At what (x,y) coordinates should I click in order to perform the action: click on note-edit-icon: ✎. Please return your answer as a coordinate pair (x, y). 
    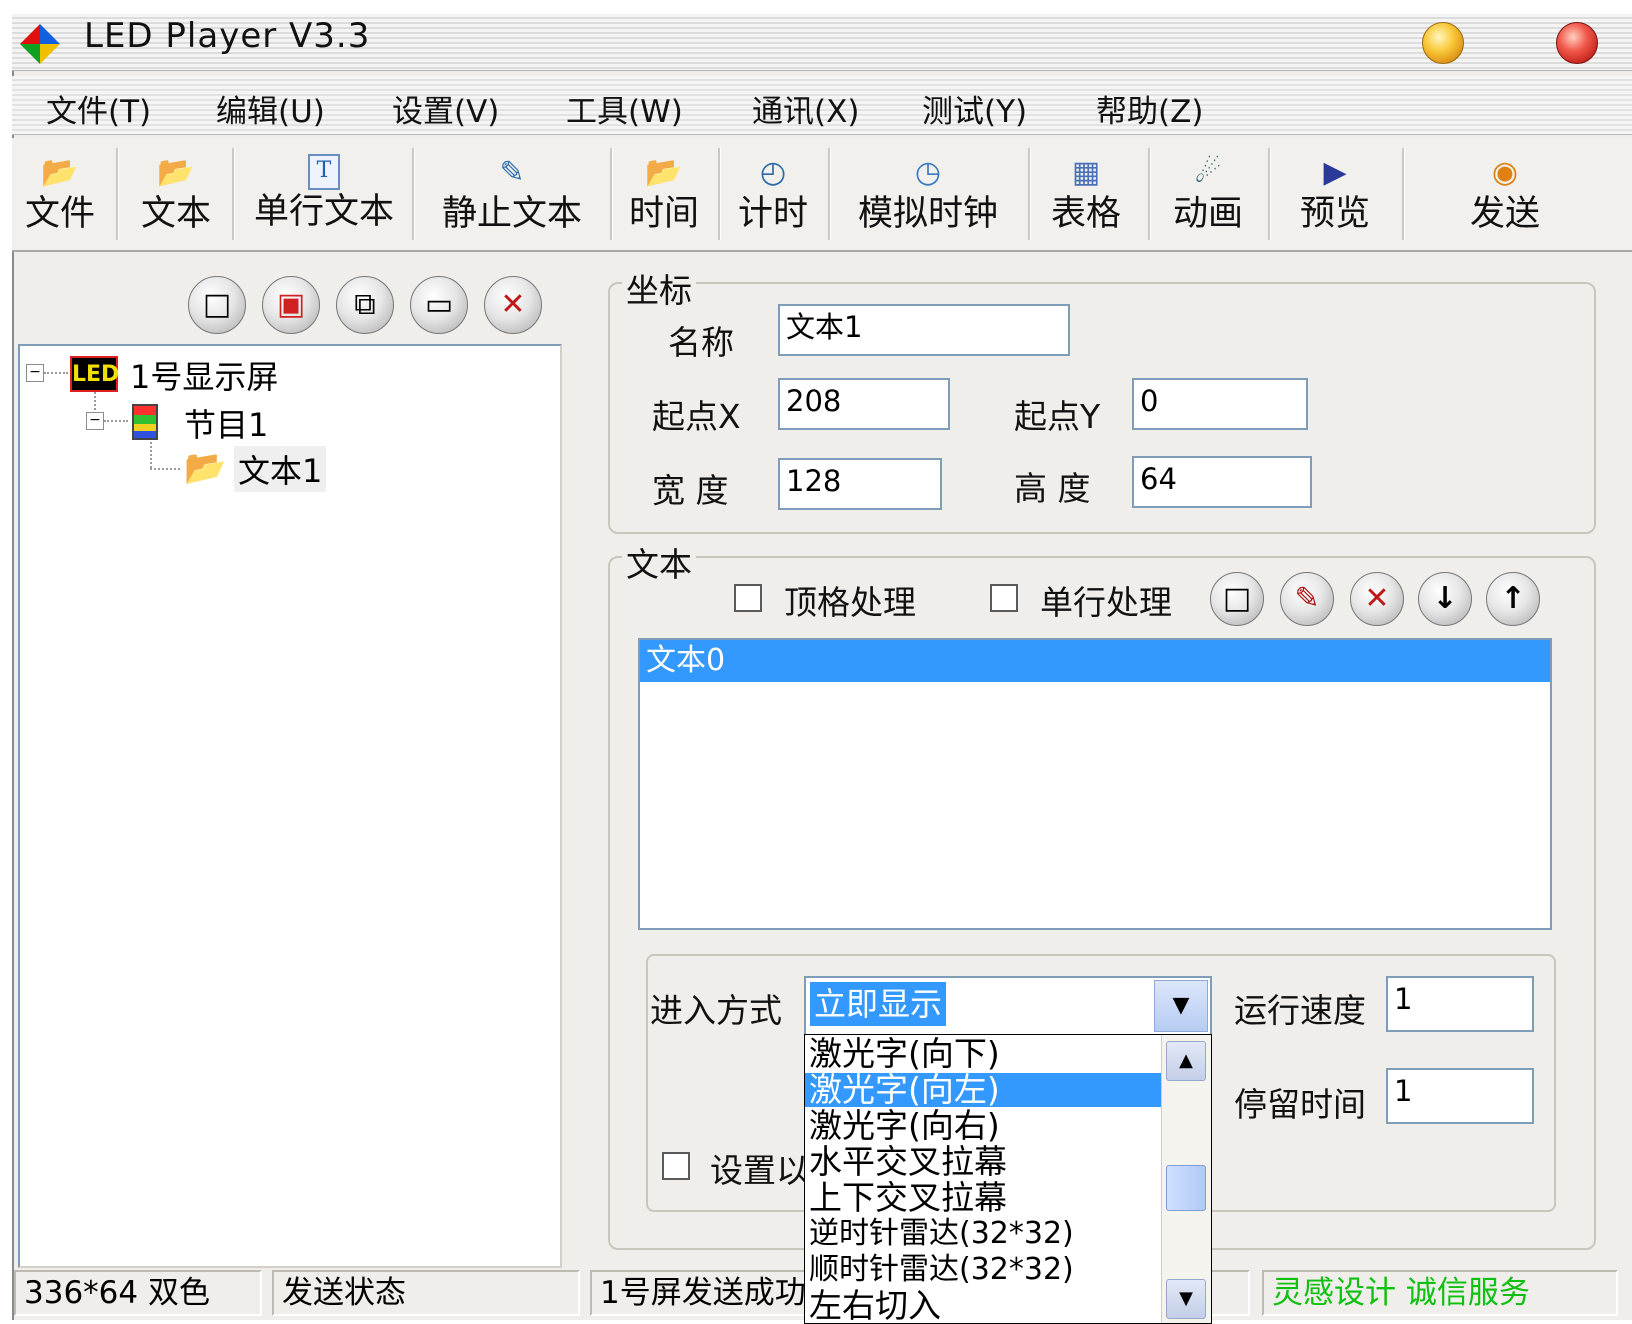
    Looking at the image, I should click on (512, 172).